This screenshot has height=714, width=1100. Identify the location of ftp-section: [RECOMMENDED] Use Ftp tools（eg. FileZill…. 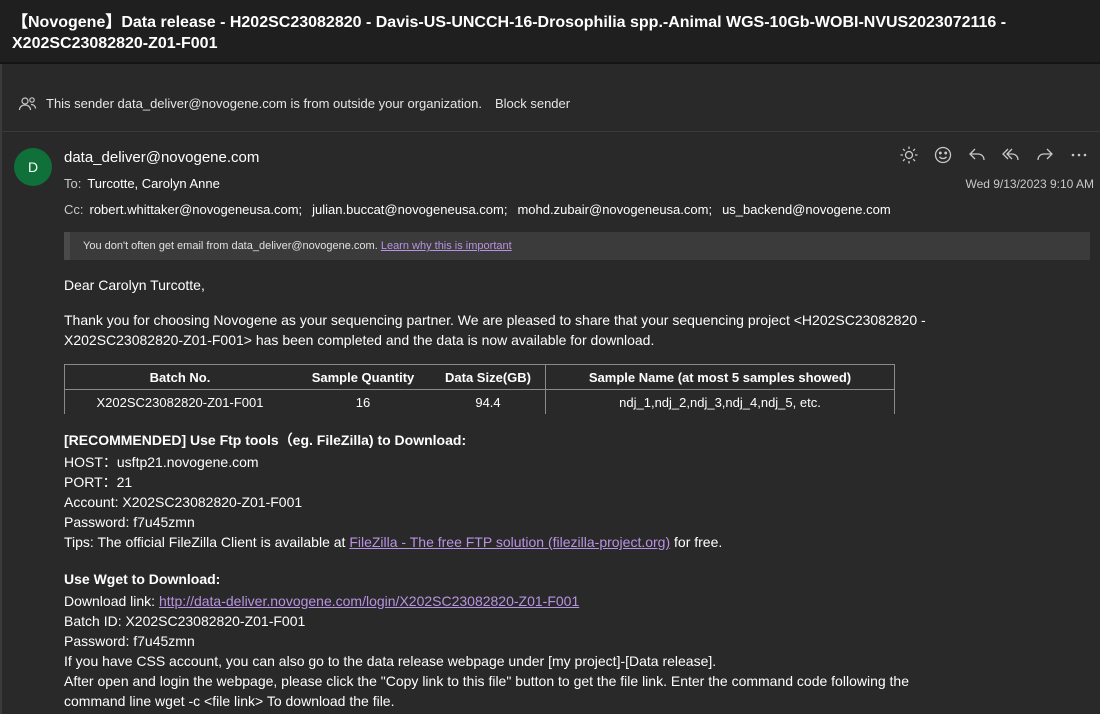
(393, 491).